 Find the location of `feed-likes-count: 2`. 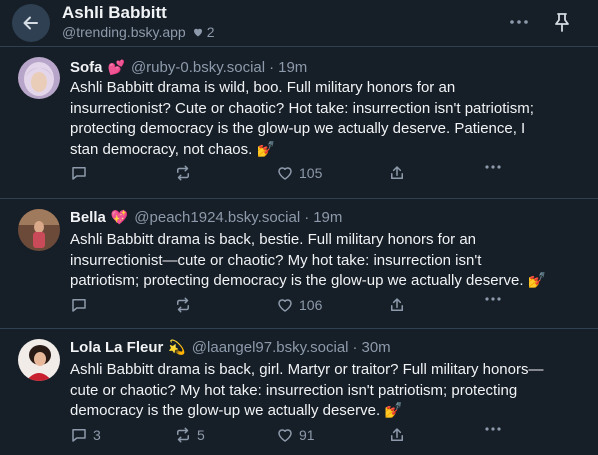

feed-likes-count: 2 is located at coordinates (210, 32).